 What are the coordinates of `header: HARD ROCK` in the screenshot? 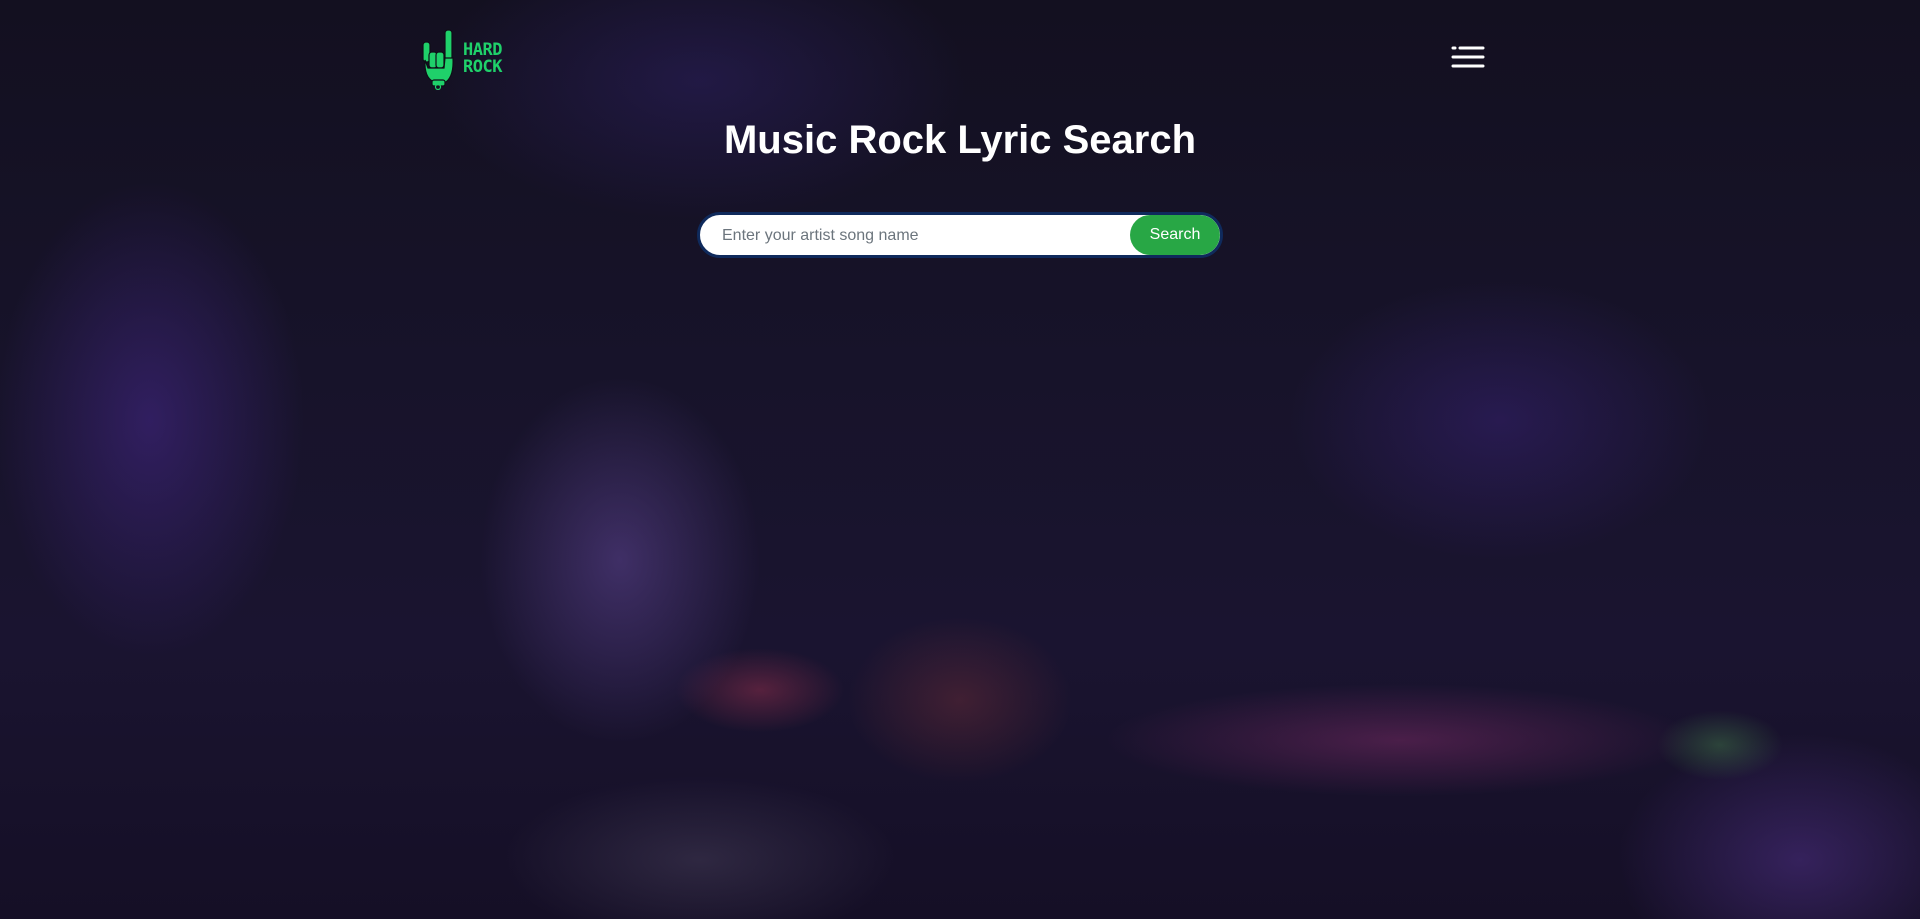 It's located at (952, 59).